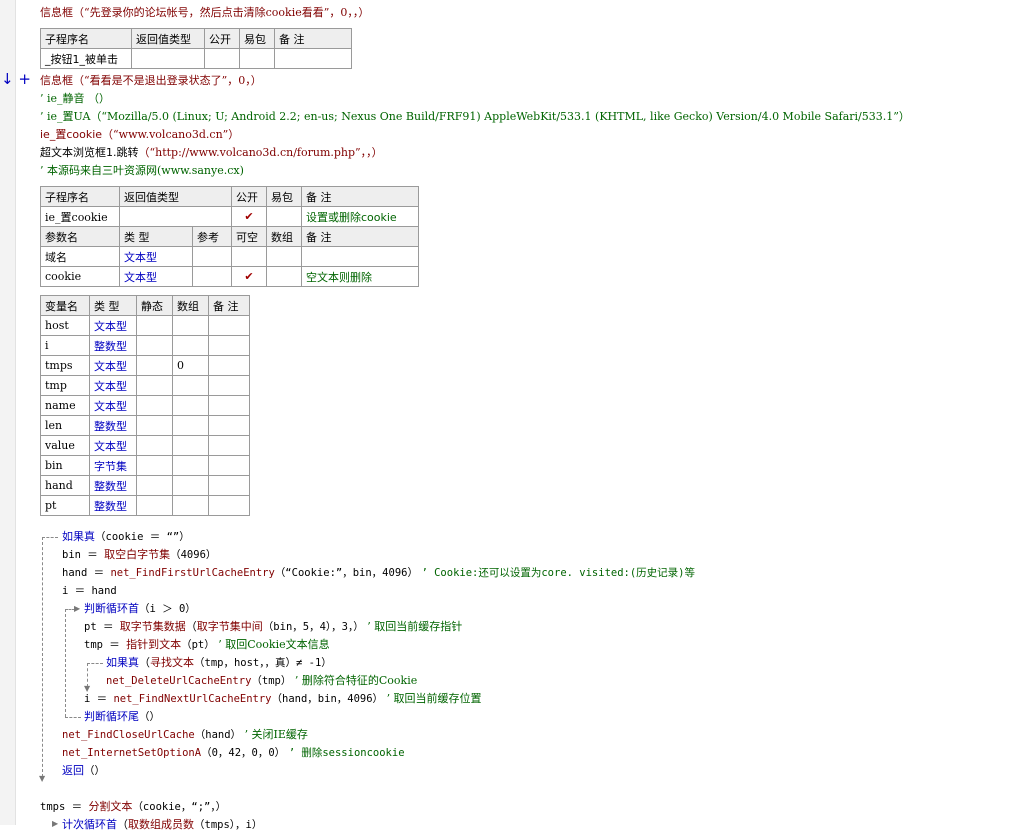 The image size is (1027, 833). What do you see at coordinates (219, 663) in the screenshot?
I see `code-line-if-find-text: 如果真（寻找文本（tmp，host，，真）≠ -1）` at bounding box center [219, 663].